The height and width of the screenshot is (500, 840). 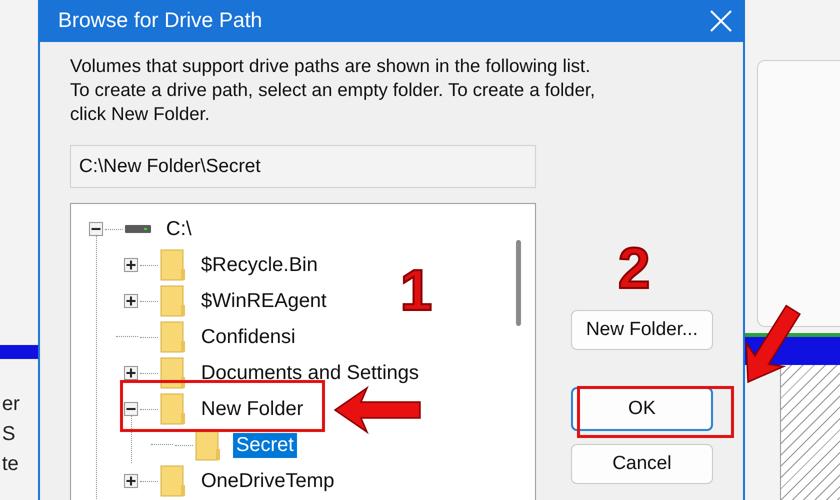 What do you see at coordinates (11, 404) in the screenshot?
I see `disk-label: er` at bounding box center [11, 404].